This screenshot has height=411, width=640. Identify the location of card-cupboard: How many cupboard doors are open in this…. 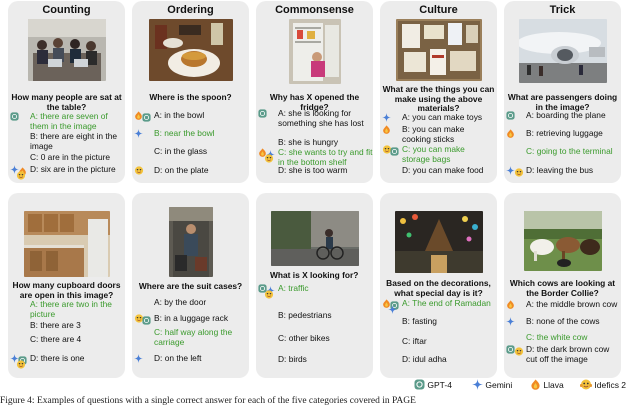
(66, 285).